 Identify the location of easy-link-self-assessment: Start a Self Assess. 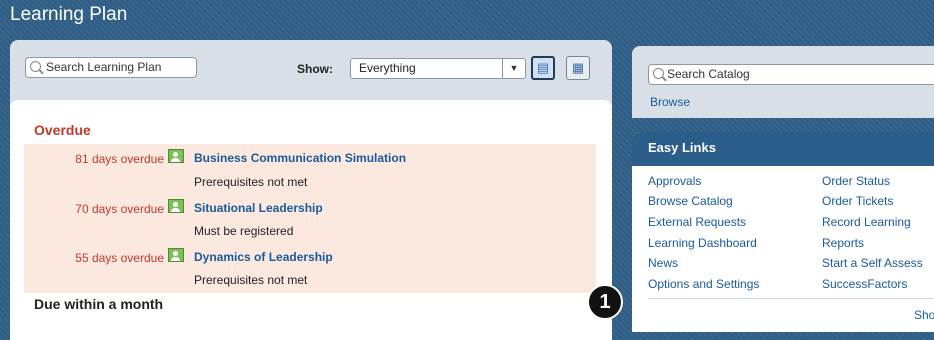
(872, 263).